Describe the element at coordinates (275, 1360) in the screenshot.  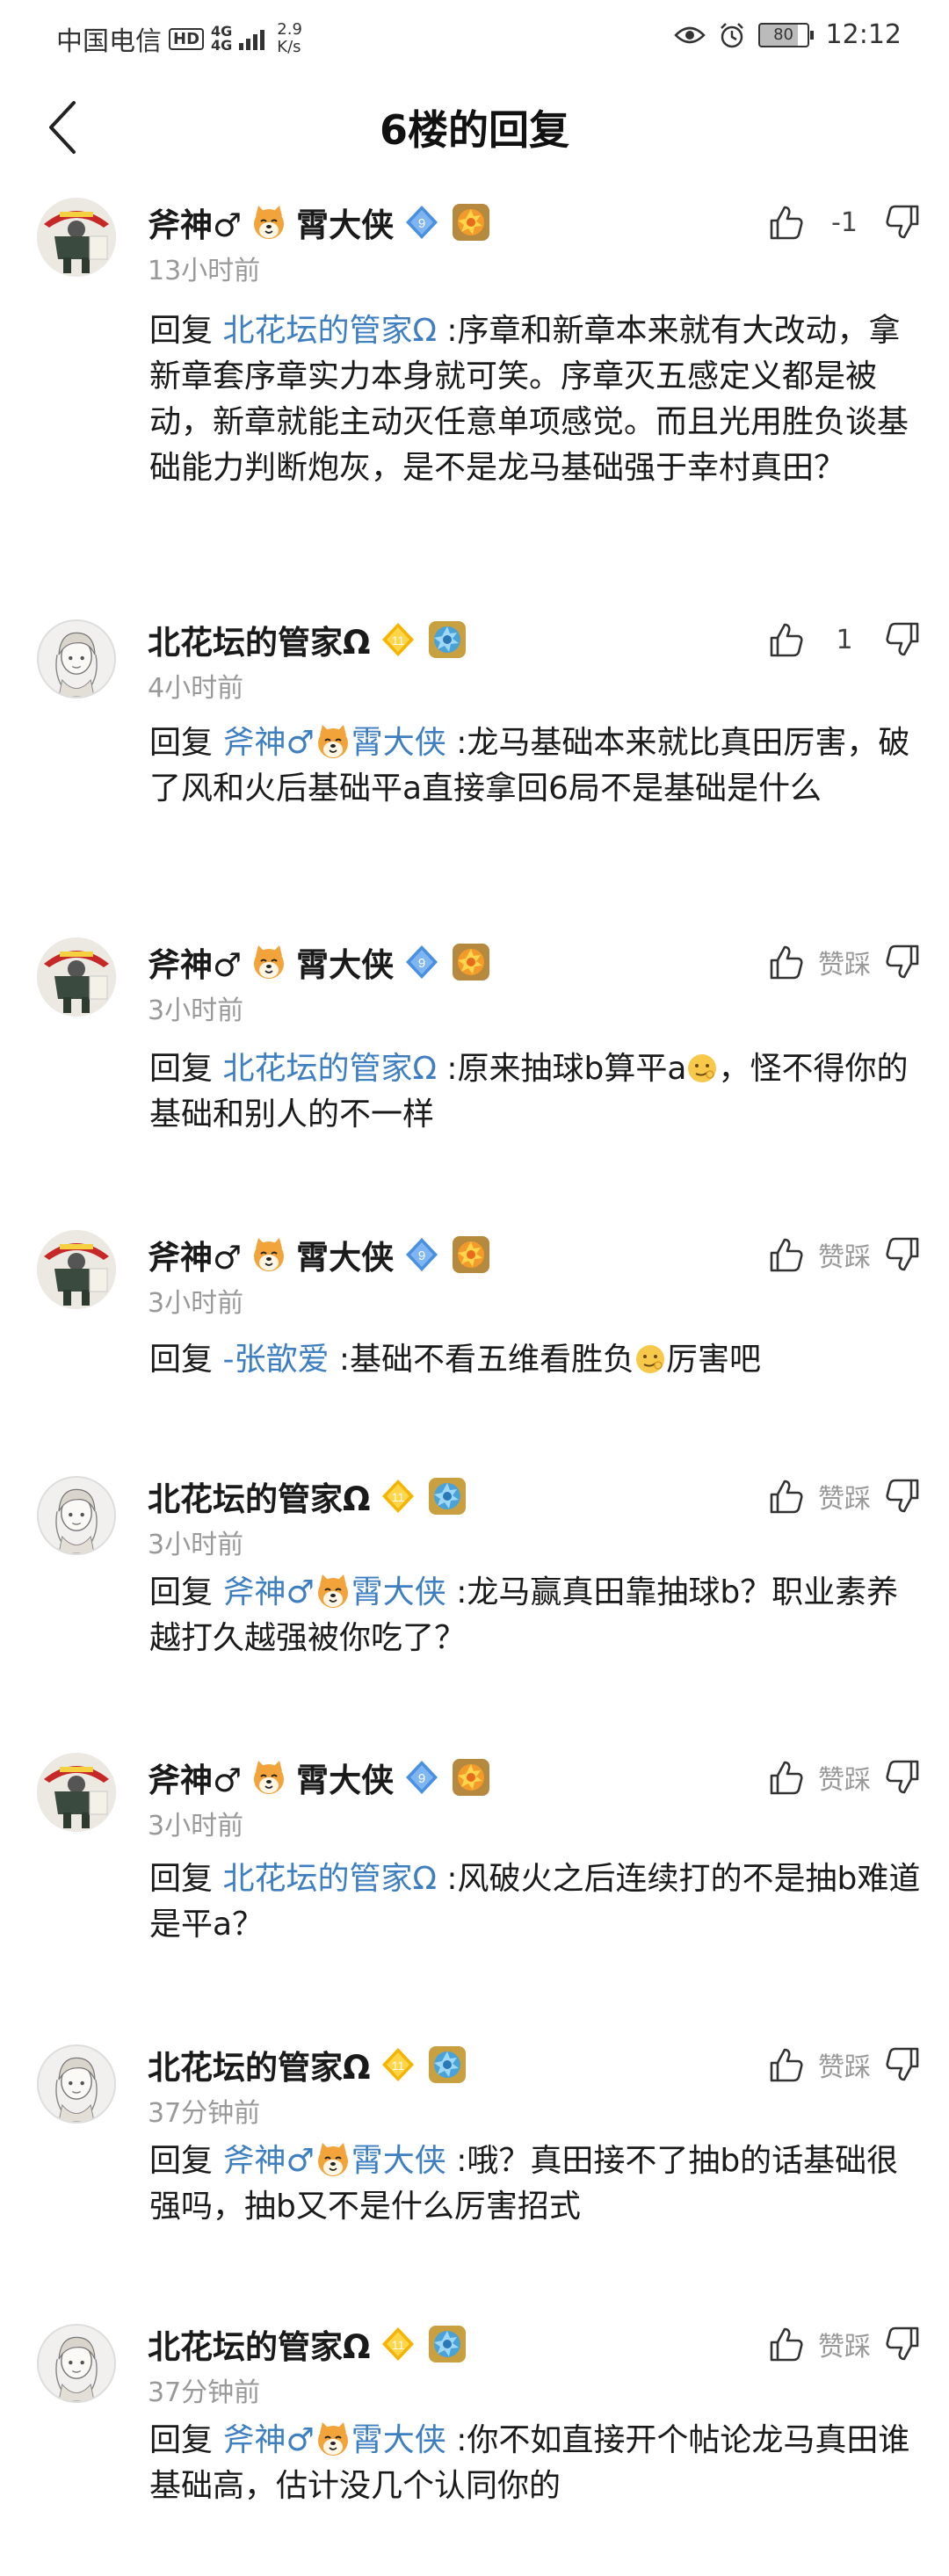
I see `mention-link: -张歆爱` at that location.